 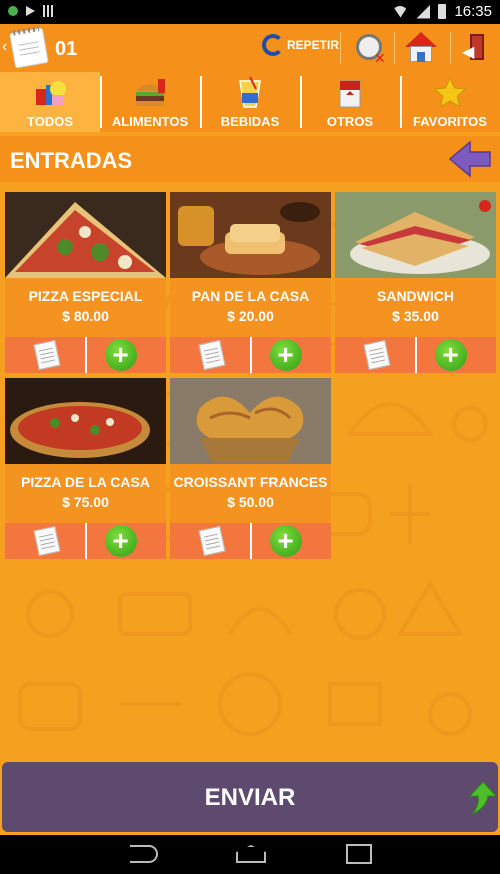 I want to click on wifi-icon, so click(x=400, y=11).